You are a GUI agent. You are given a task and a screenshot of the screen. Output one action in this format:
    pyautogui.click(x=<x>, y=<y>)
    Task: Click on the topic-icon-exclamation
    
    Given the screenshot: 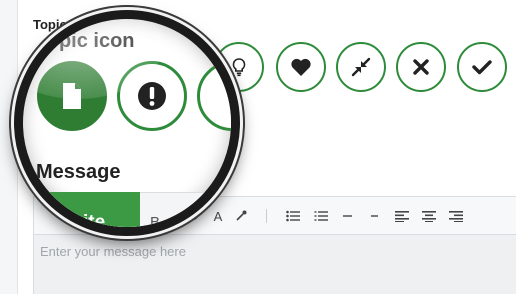 What is the action you would take?
    pyautogui.click(x=152, y=96)
    